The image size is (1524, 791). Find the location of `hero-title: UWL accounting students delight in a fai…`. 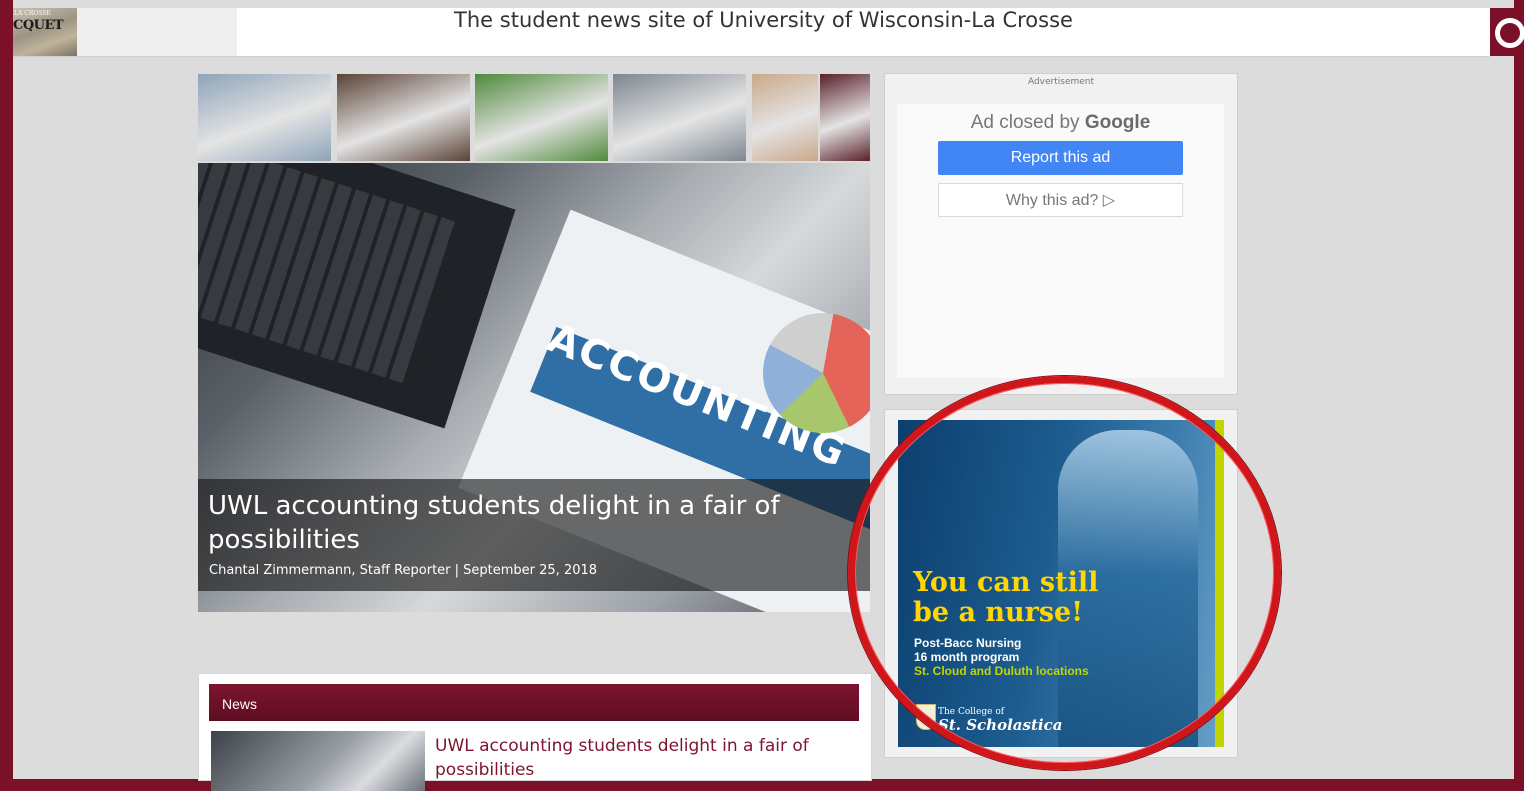

hero-title: UWL accounting students delight in a fai… is located at coordinates (508, 523).